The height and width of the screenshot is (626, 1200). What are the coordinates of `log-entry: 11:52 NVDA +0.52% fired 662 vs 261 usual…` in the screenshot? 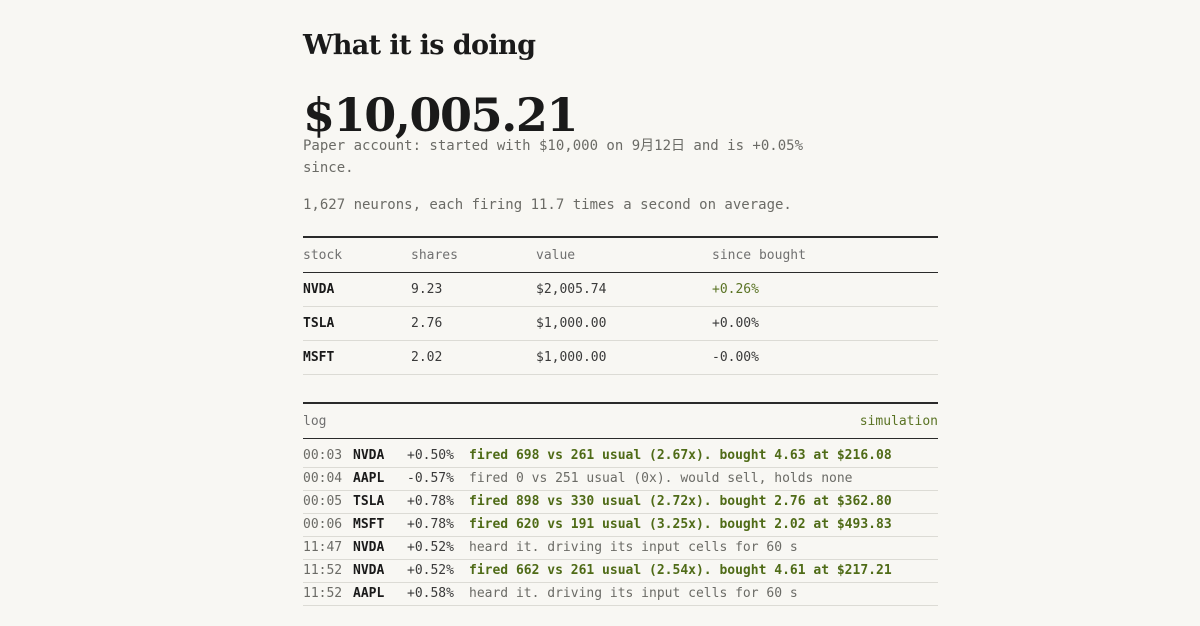 It's located at (620, 571).